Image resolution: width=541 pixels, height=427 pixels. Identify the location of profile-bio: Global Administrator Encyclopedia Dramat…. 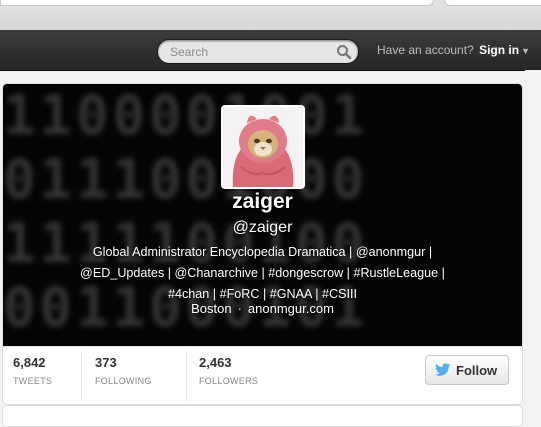
(262, 273).